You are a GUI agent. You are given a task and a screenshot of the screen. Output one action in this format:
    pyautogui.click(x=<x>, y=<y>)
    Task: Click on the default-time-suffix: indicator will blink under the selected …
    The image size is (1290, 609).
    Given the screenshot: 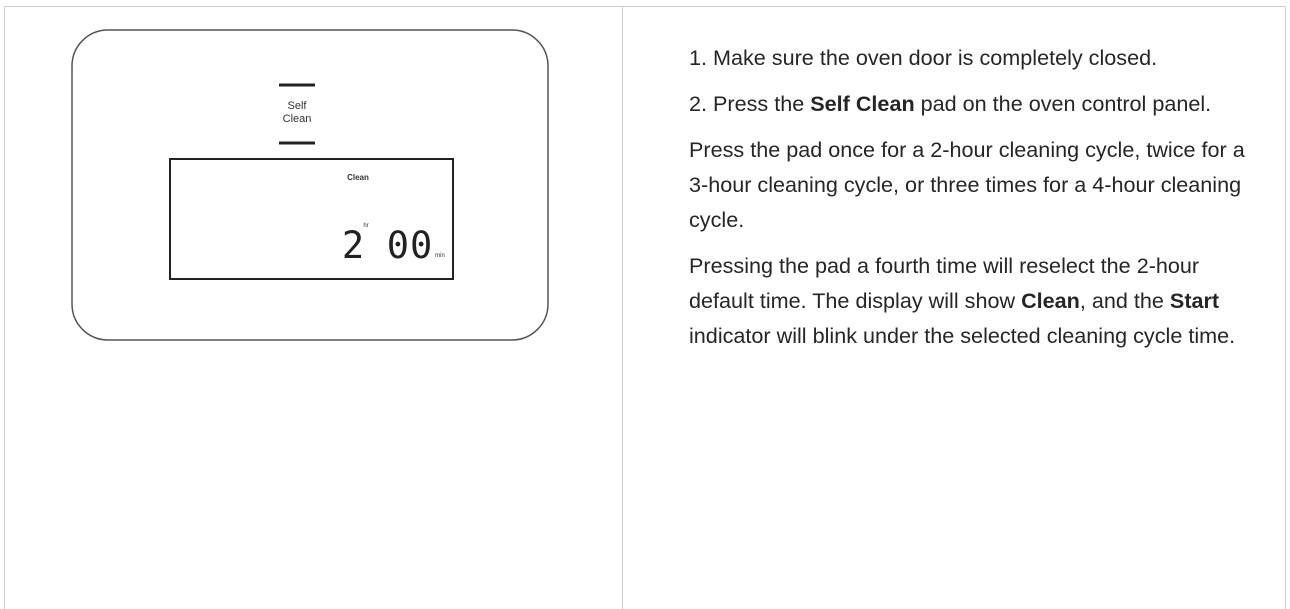 What is the action you would take?
    pyautogui.click(x=962, y=335)
    